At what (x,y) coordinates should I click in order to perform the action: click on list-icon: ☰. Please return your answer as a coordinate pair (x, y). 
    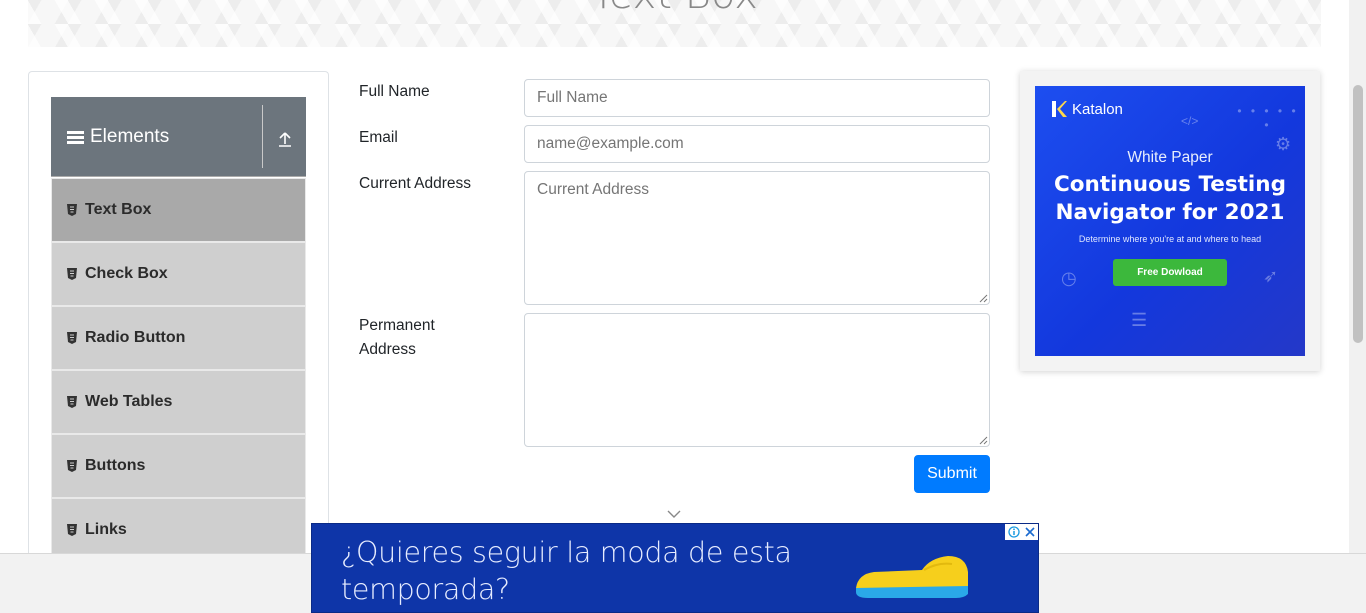
    Looking at the image, I should click on (1139, 320).